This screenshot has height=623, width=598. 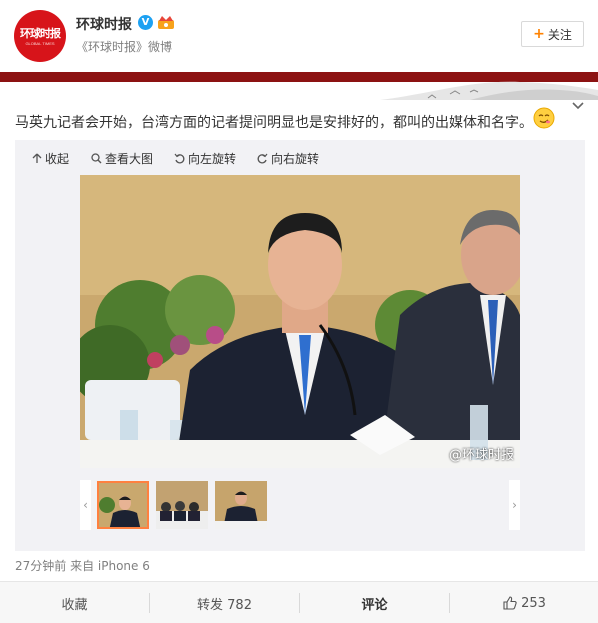 I want to click on profile-banner, so click(x=299, y=86).